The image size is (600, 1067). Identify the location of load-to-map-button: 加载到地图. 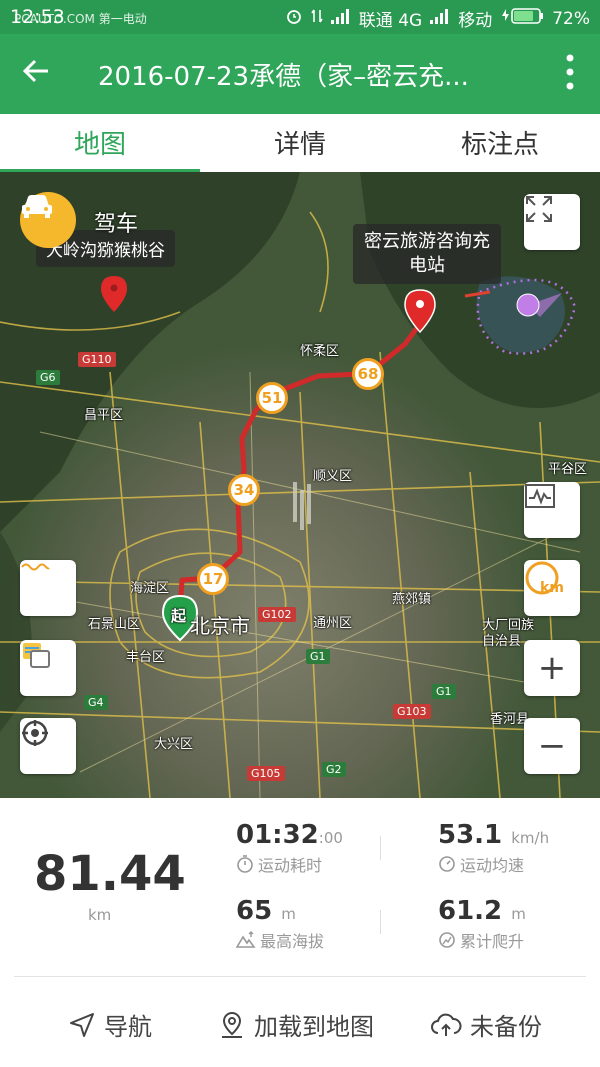
(296, 1024).